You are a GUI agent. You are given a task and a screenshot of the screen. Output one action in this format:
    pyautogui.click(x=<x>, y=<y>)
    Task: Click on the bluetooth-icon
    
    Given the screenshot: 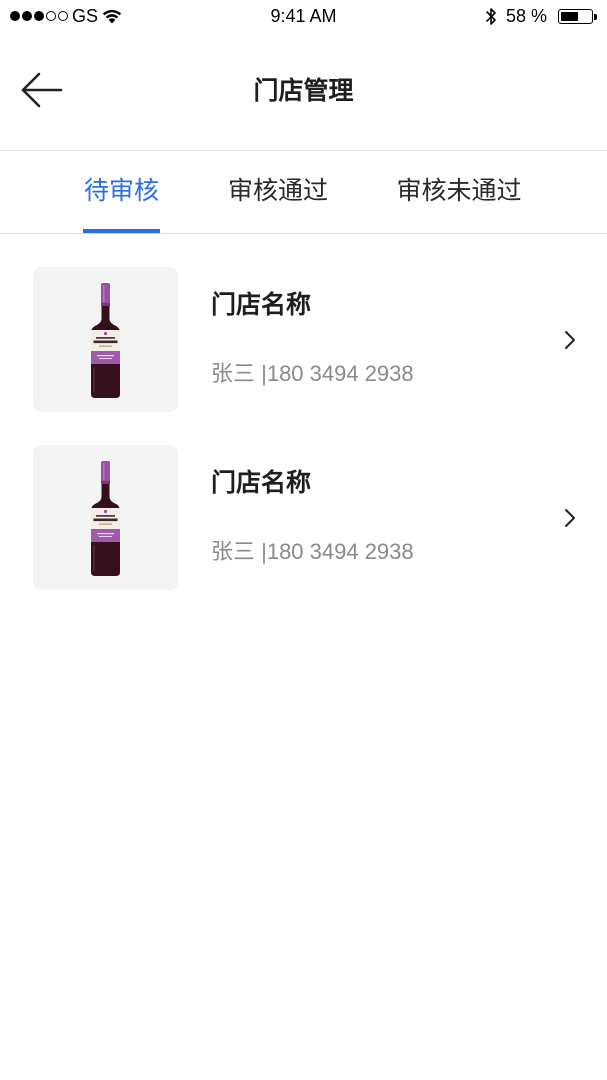 What is the action you would take?
    pyautogui.click(x=491, y=16)
    